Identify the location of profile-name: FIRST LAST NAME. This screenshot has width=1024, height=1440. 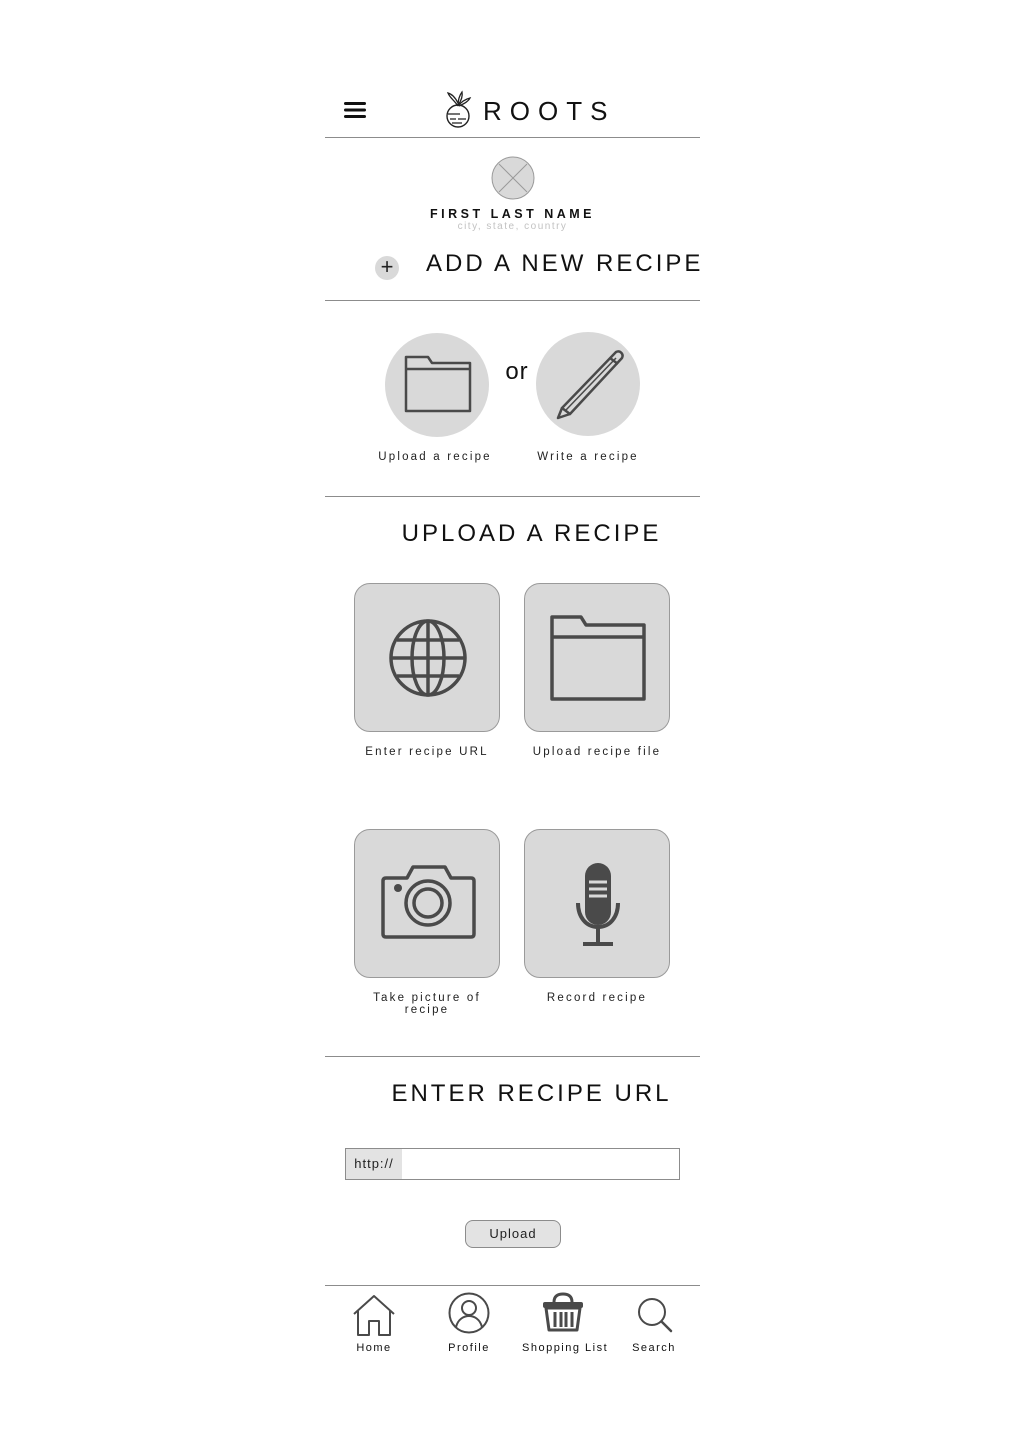
(512, 214).